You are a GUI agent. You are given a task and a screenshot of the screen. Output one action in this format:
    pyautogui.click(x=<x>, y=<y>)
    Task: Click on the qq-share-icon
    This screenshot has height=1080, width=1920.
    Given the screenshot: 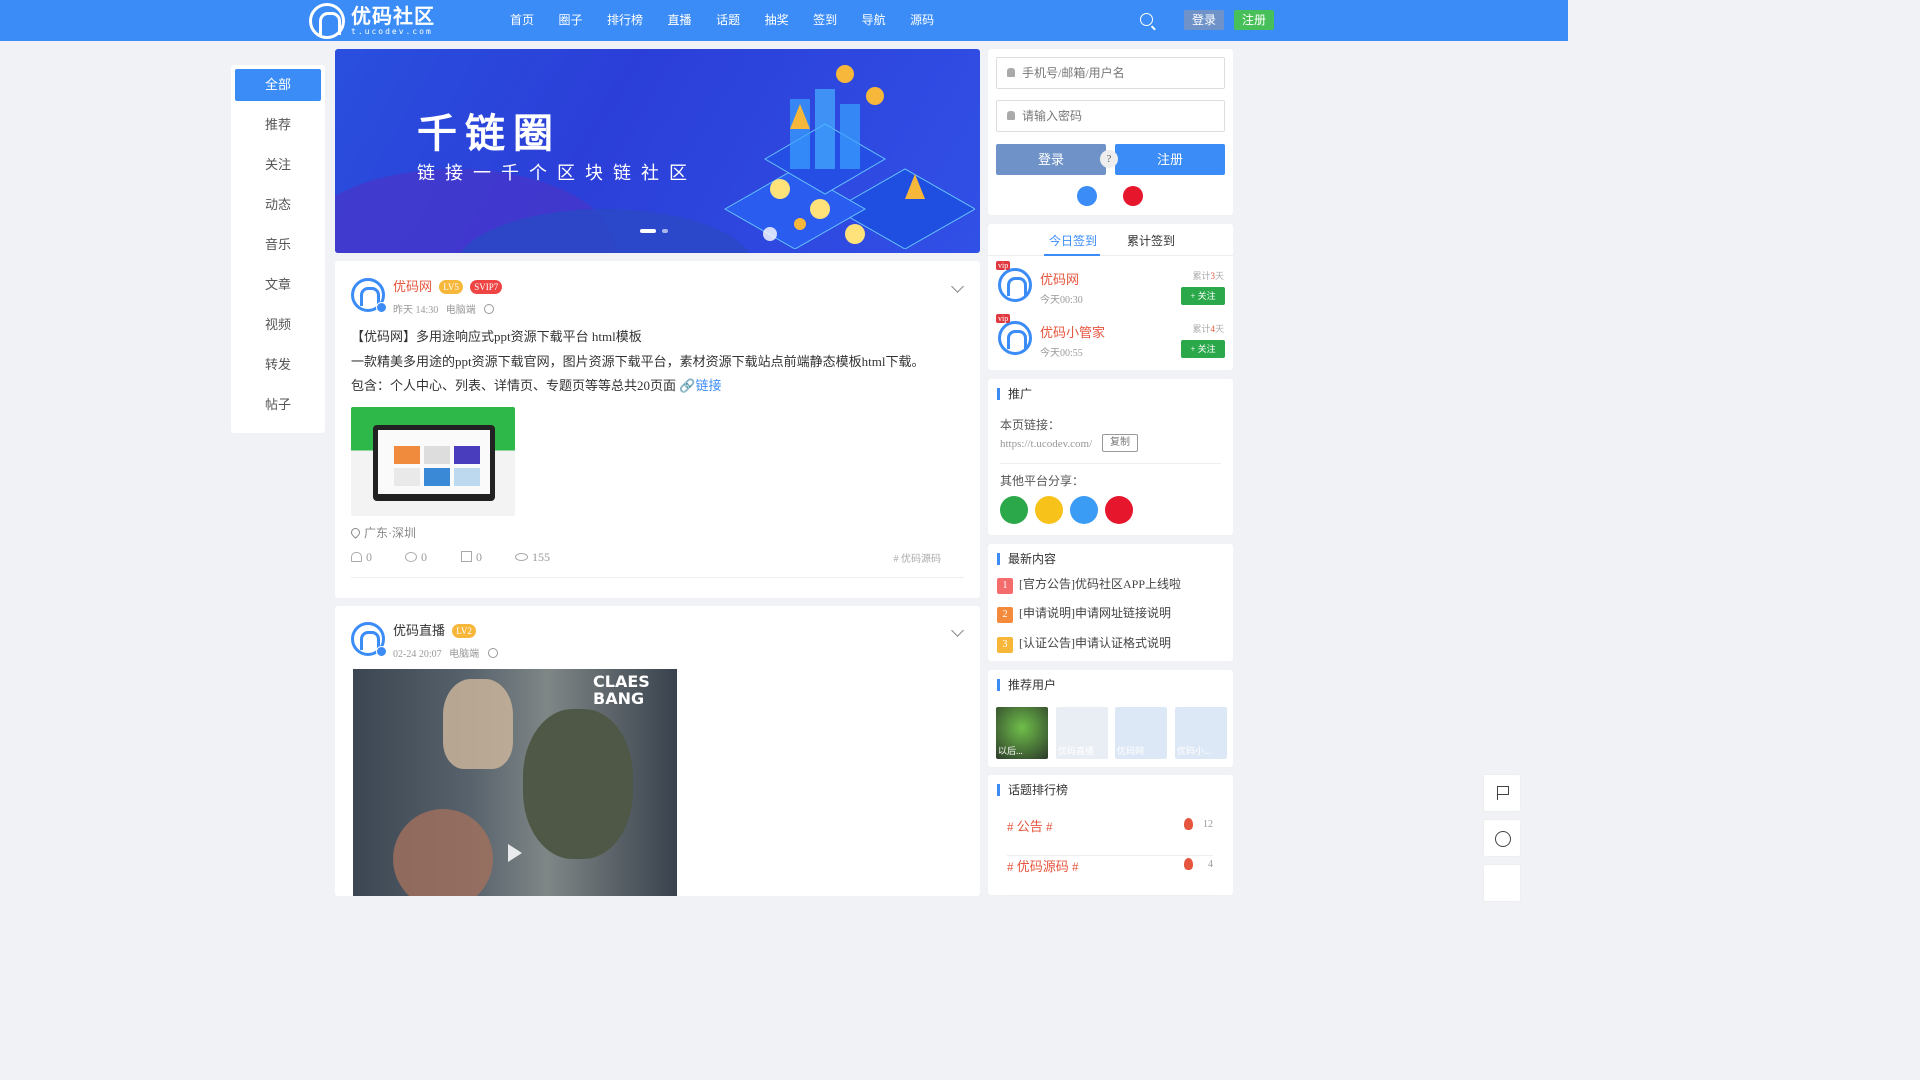 What is the action you would take?
    pyautogui.click(x=1084, y=510)
    